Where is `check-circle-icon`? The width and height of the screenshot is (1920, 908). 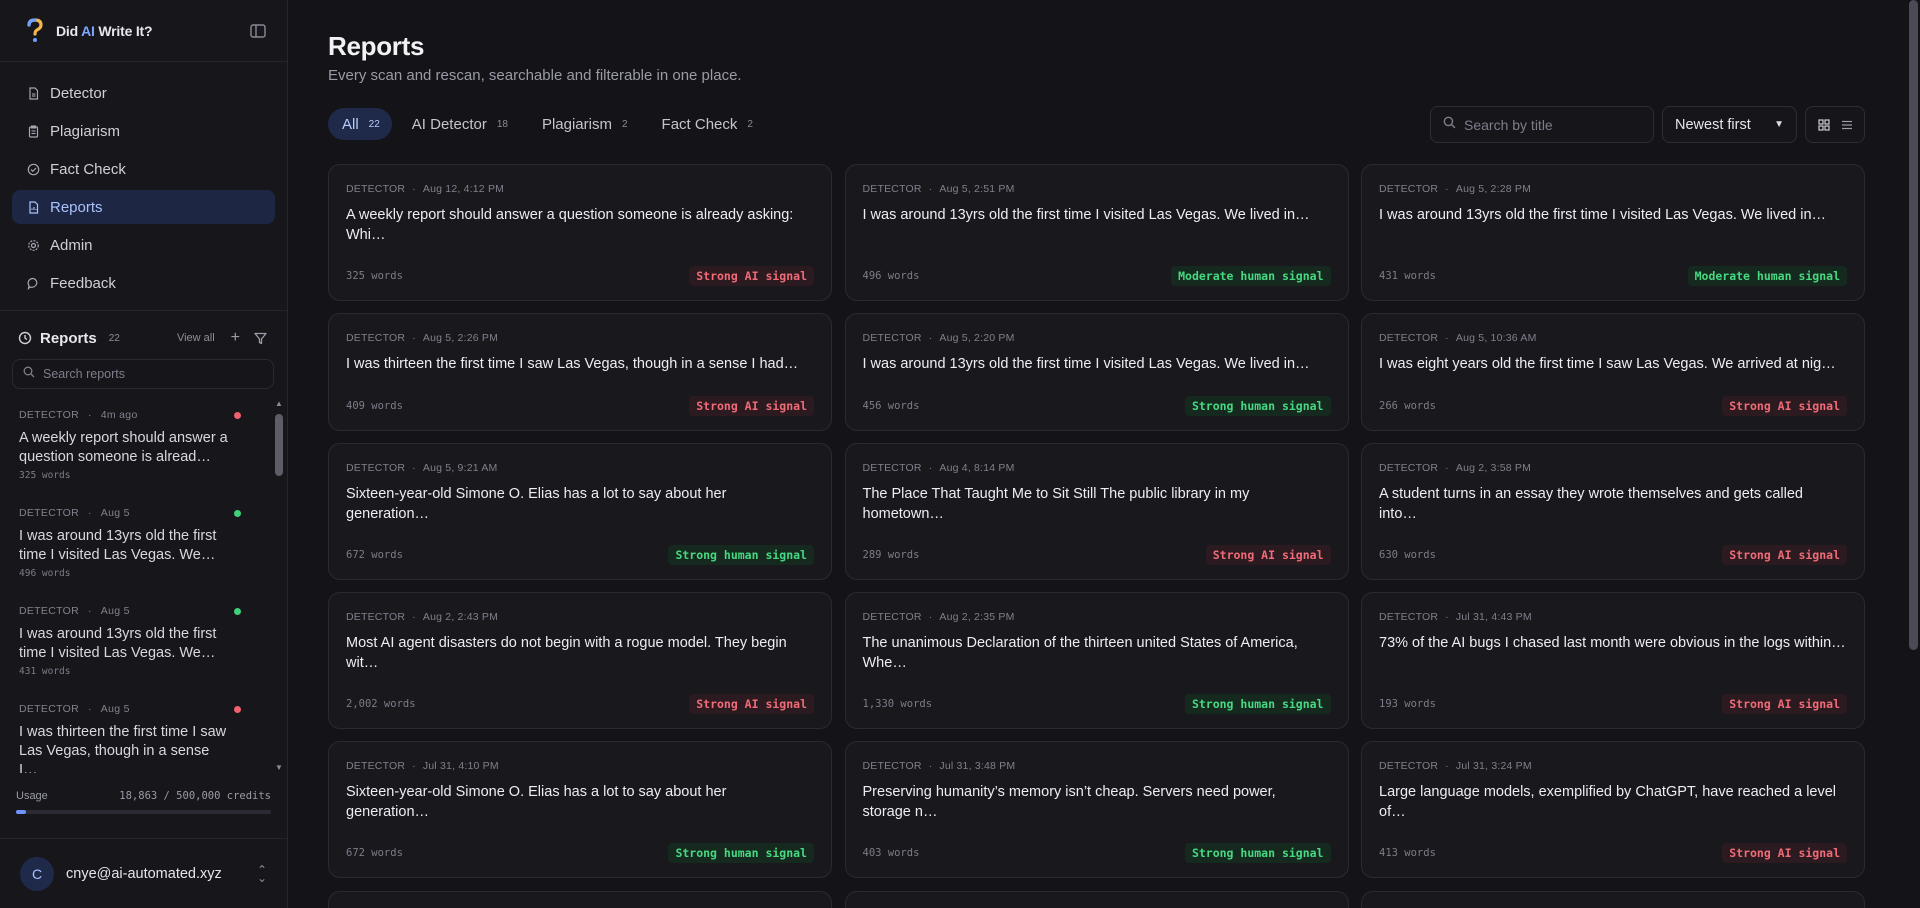 check-circle-icon is located at coordinates (33, 169).